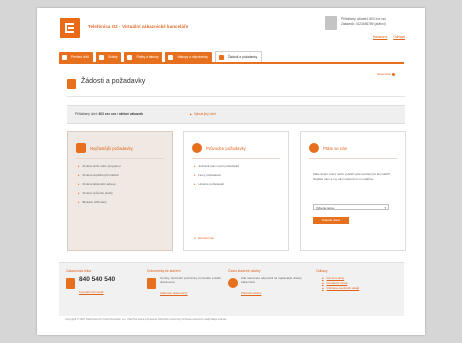  What do you see at coordinates (70, 283) in the screenshot?
I see `phone-icon` at bounding box center [70, 283].